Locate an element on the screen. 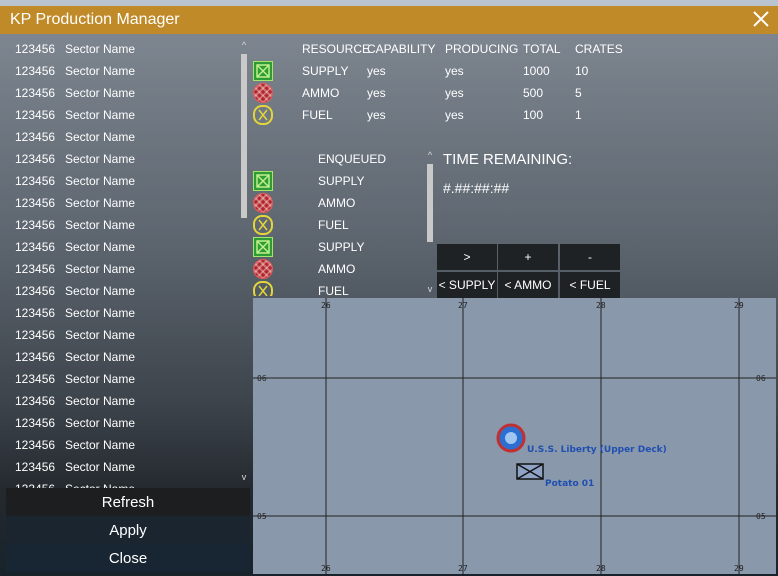  queue-scrollbar: ^ v is located at coordinates (430, 223).